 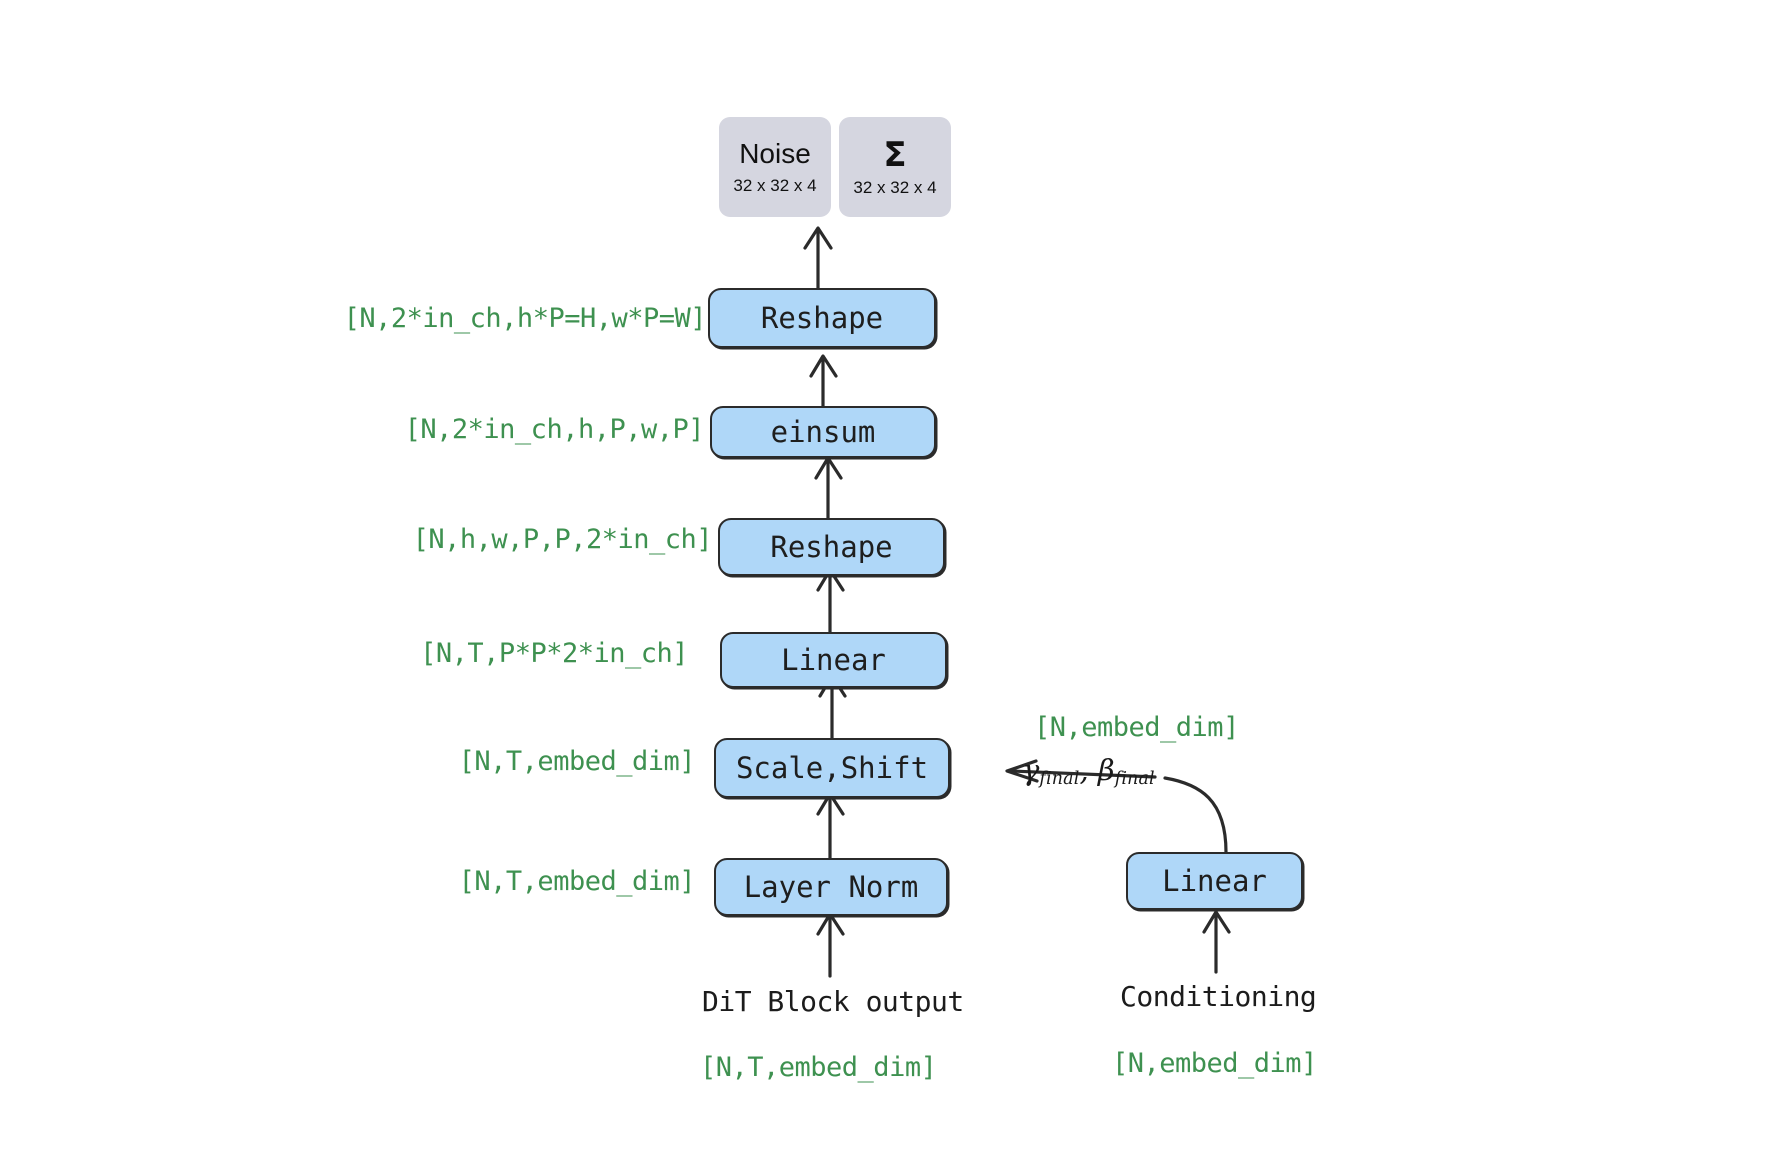 I want to click on output-node-noise: Noise 32 x 32 x 4, so click(x=775, y=167).